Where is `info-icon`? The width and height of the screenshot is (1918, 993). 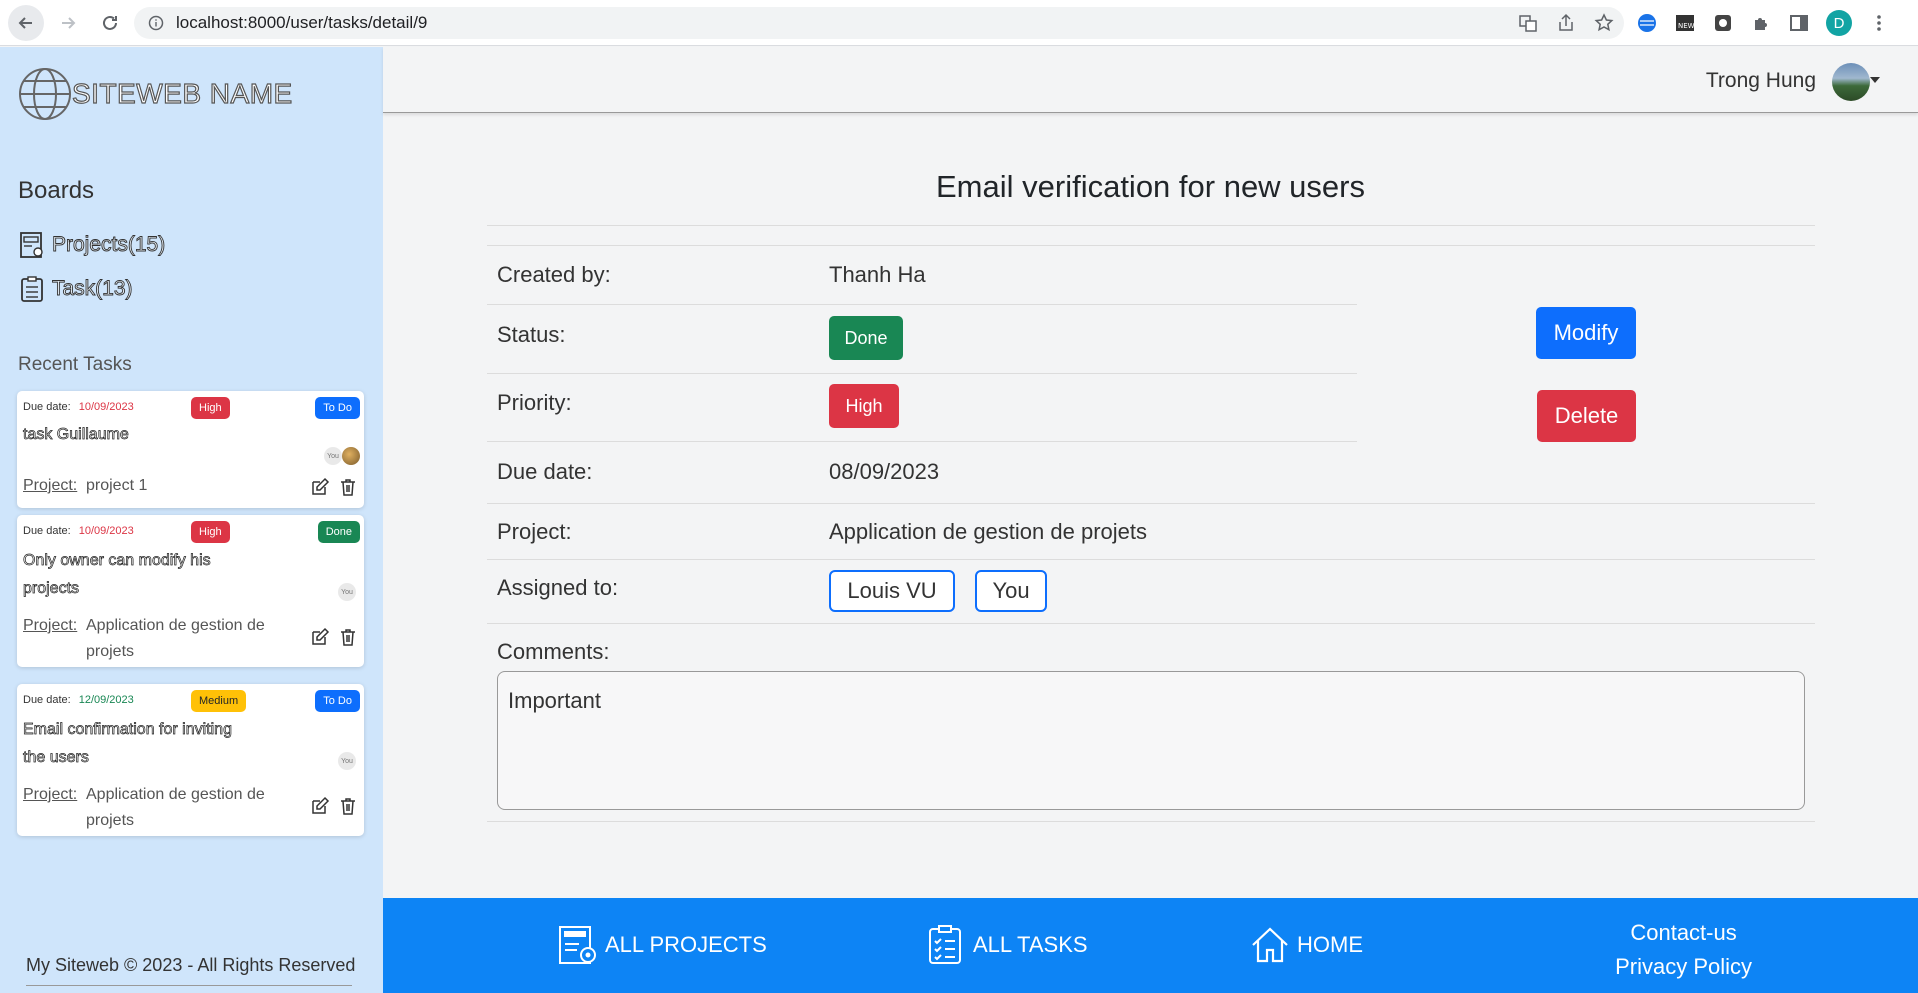 info-icon is located at coordinates (156, 23).